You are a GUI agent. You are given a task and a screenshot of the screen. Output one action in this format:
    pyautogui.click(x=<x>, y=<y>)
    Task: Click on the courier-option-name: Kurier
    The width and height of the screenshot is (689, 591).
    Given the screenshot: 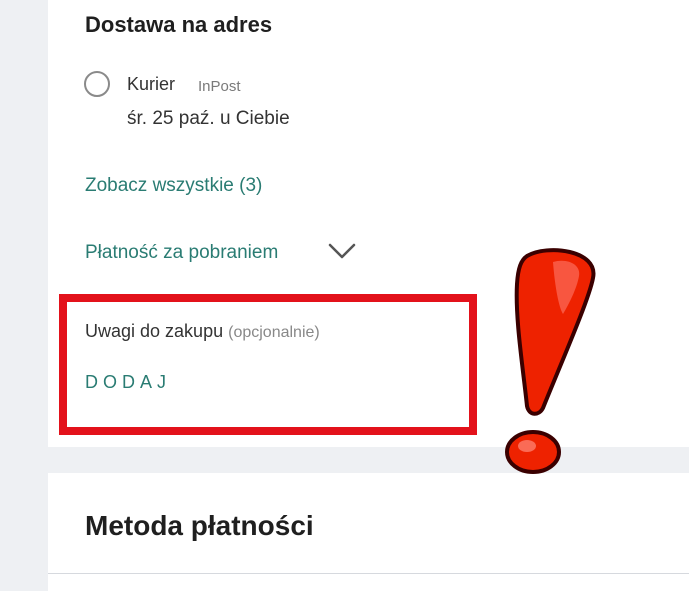 What is the action you would take?
    pyautogui.click(x=151, y=84)
    